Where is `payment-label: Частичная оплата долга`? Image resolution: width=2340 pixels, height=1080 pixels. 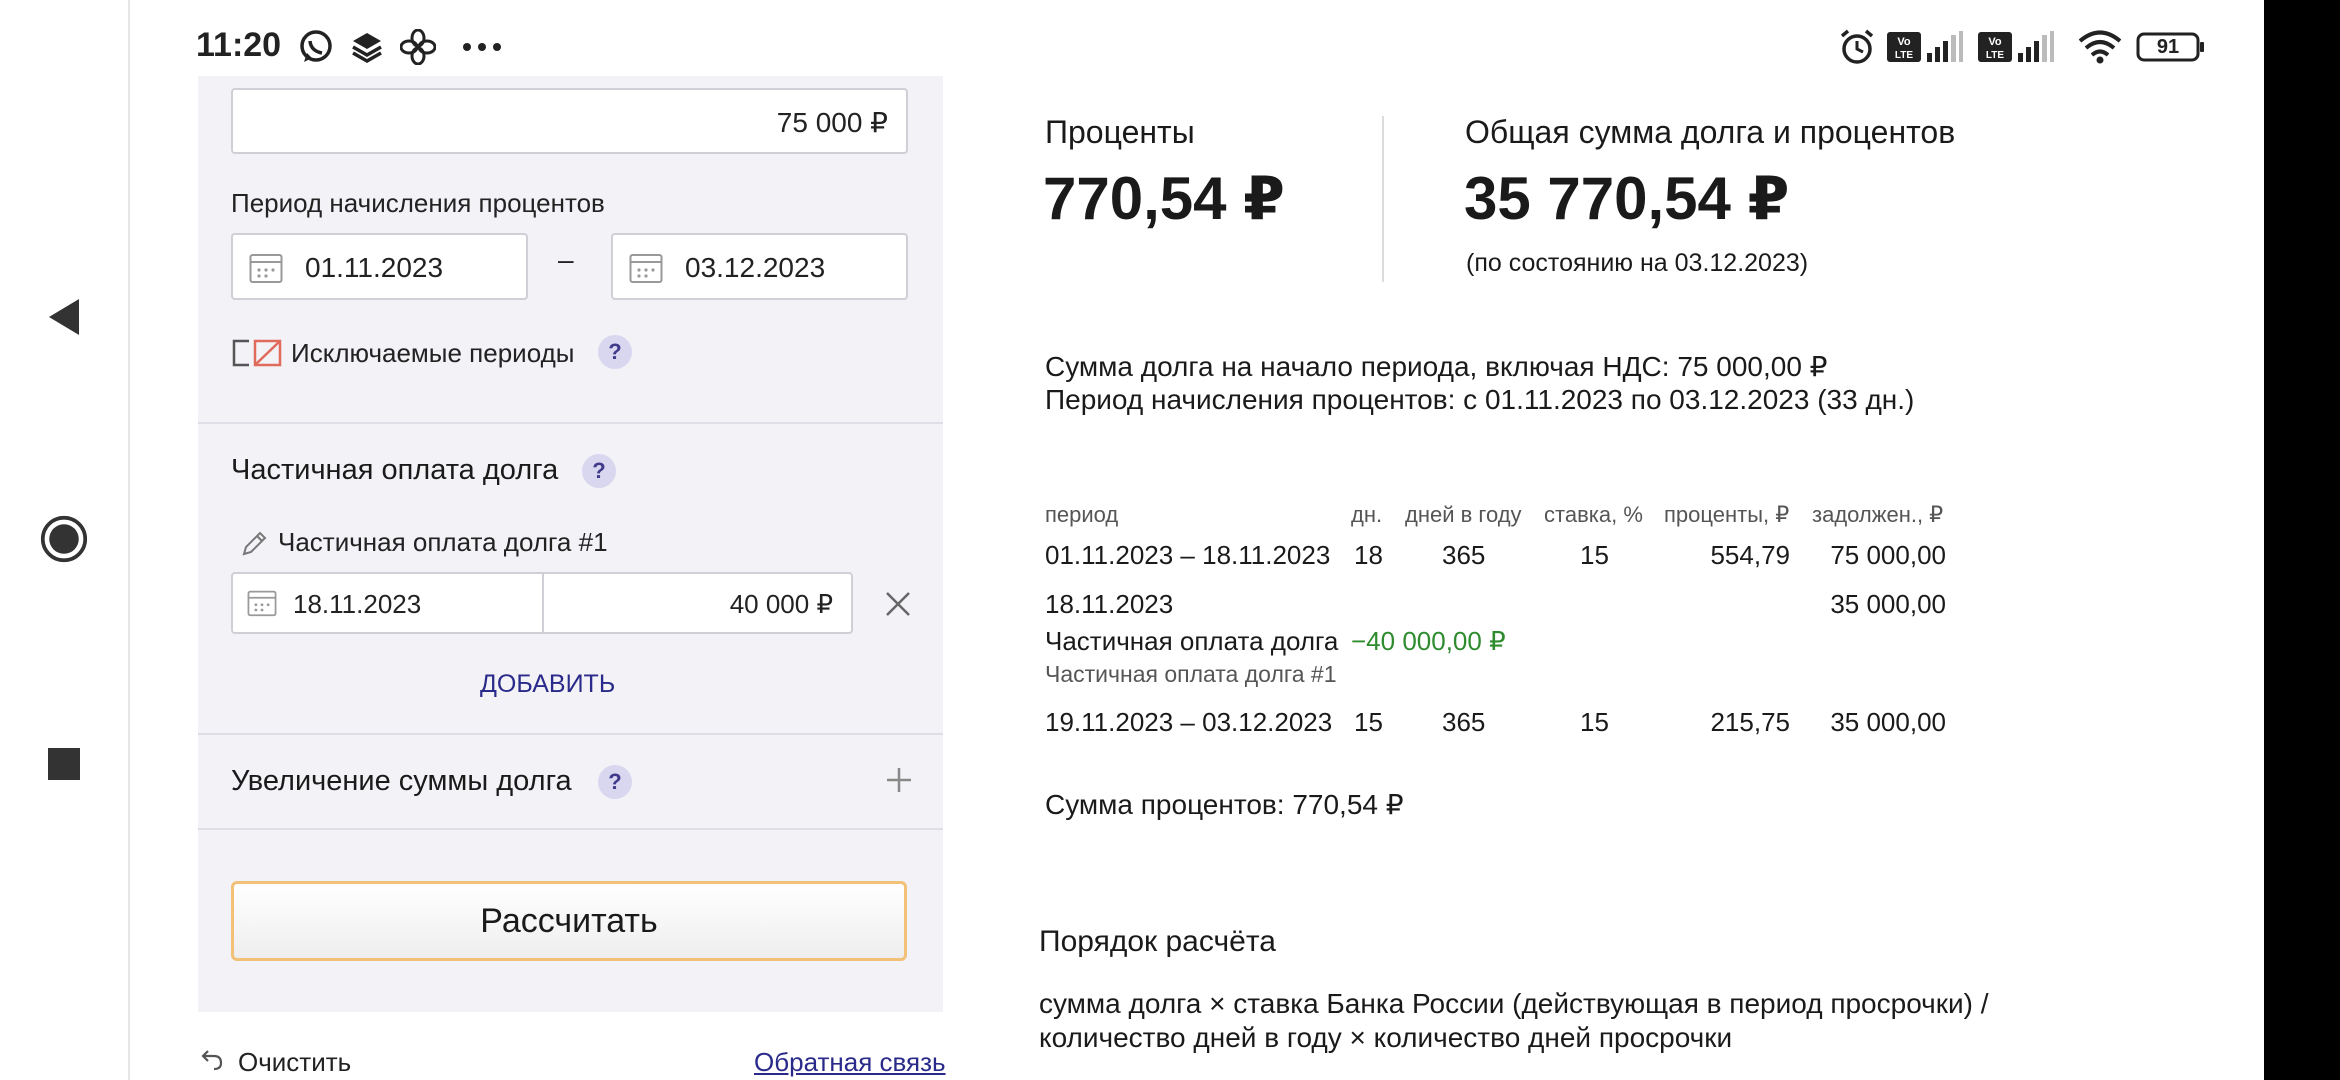 payment-label: Частичная оплата долга is located at coordinates (1192, 641).